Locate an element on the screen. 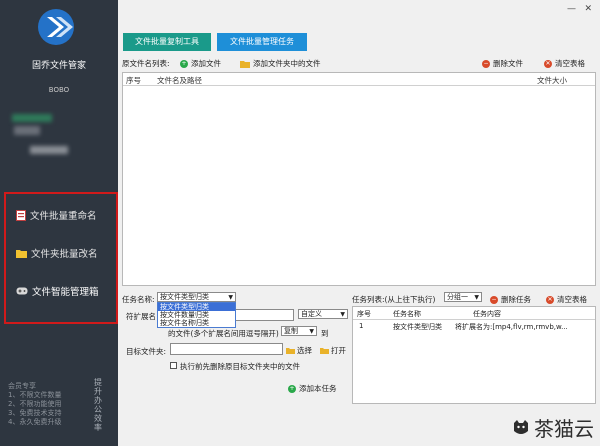 Image resolution: width=600 pixels, height=446 pixels. task-row-name: 按文件类型归类 is located at coordinates (417, 327).